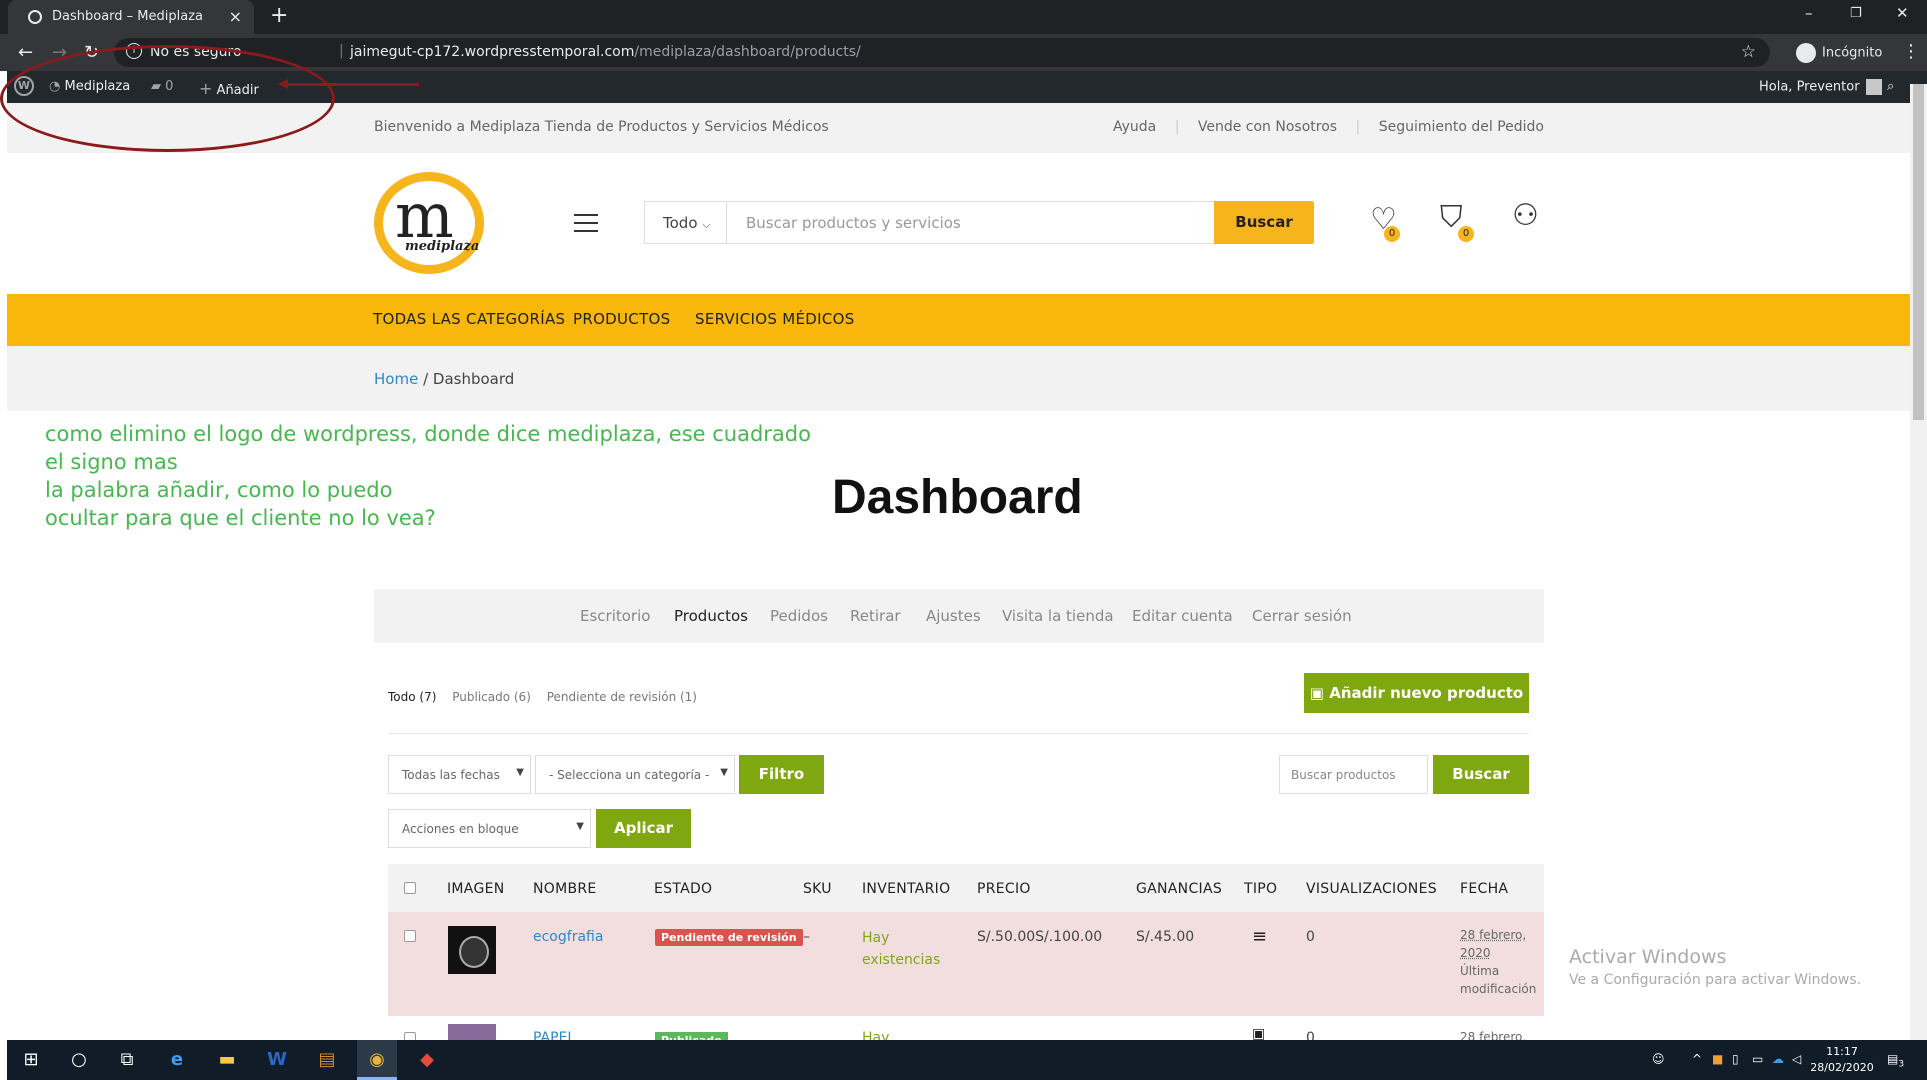  What do you see at coordinates (1796, 1059) in the screenshot?
I see `volume-icon: ◁` at bounding box center [1796, 1059].